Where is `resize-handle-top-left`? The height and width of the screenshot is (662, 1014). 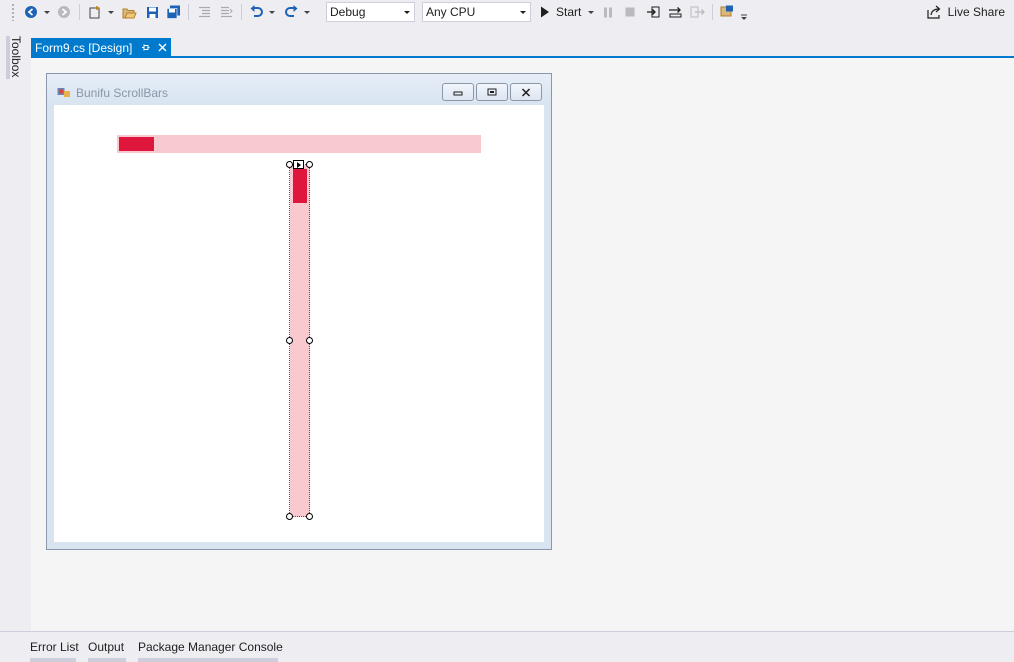
resize-handle-top-left is located at coordinates (289, 164).